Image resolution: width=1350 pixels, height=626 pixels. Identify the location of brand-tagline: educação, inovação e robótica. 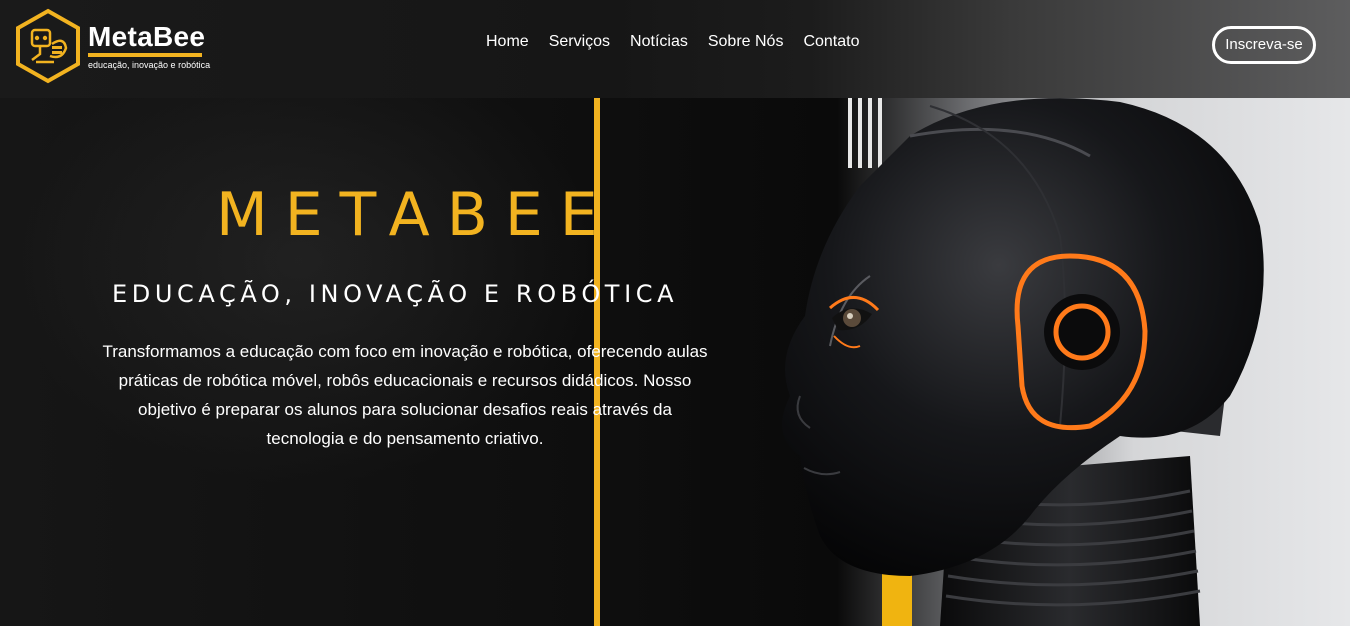
(149, 64).